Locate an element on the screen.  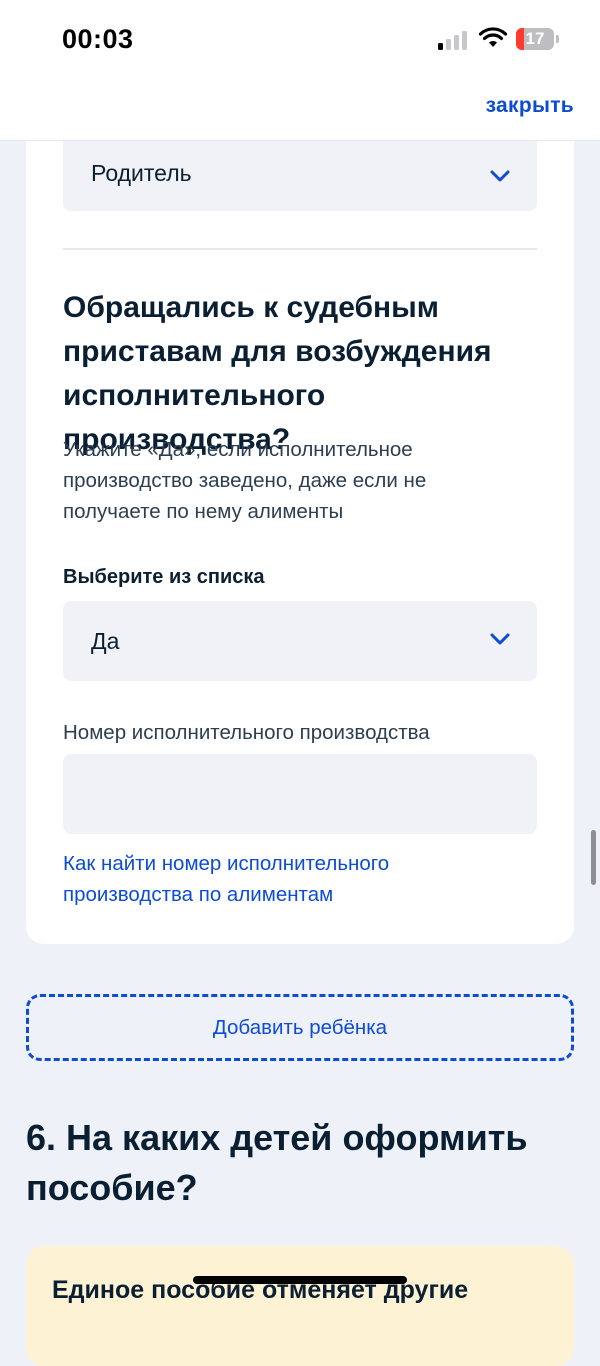
proceeding-number-input is located at coordinates (300, 794).